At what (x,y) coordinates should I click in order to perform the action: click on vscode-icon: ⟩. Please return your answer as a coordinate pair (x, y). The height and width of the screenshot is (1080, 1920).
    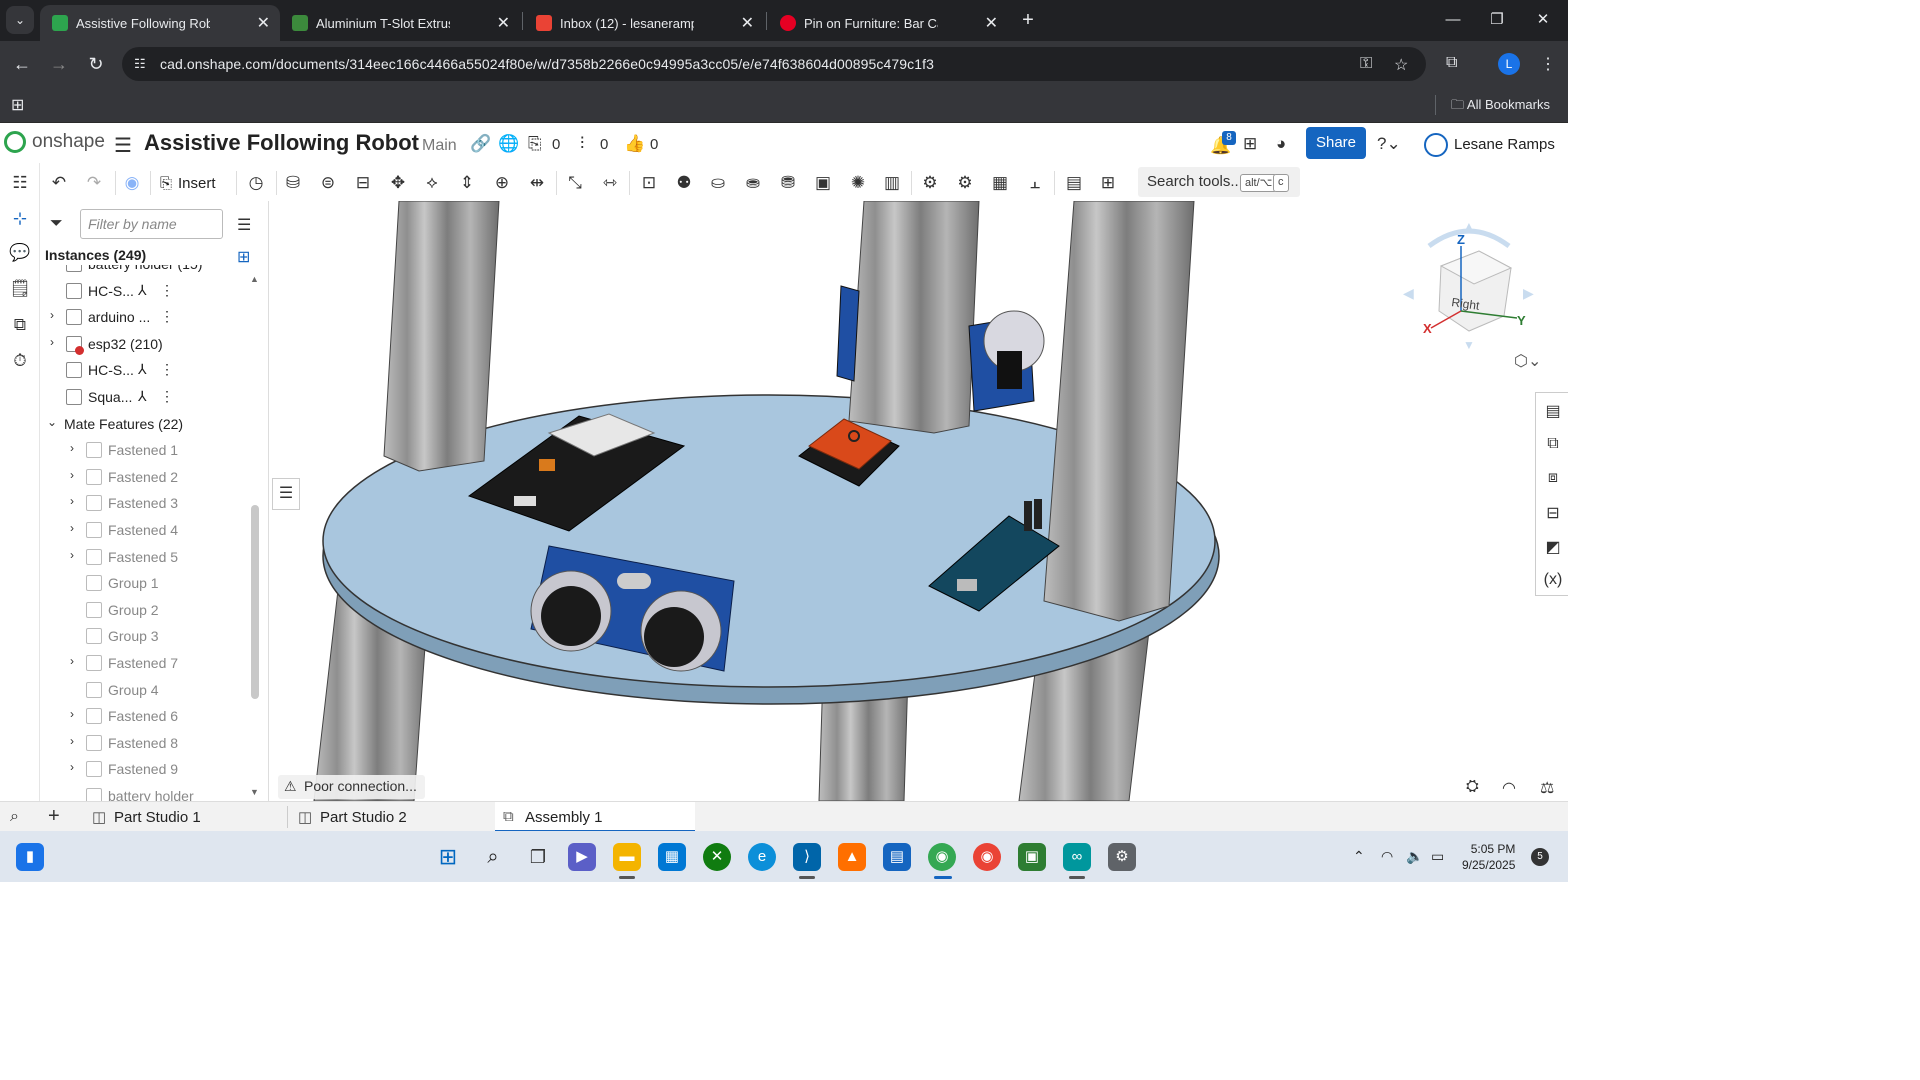
    Looking at the image, I should click on (807, 857).